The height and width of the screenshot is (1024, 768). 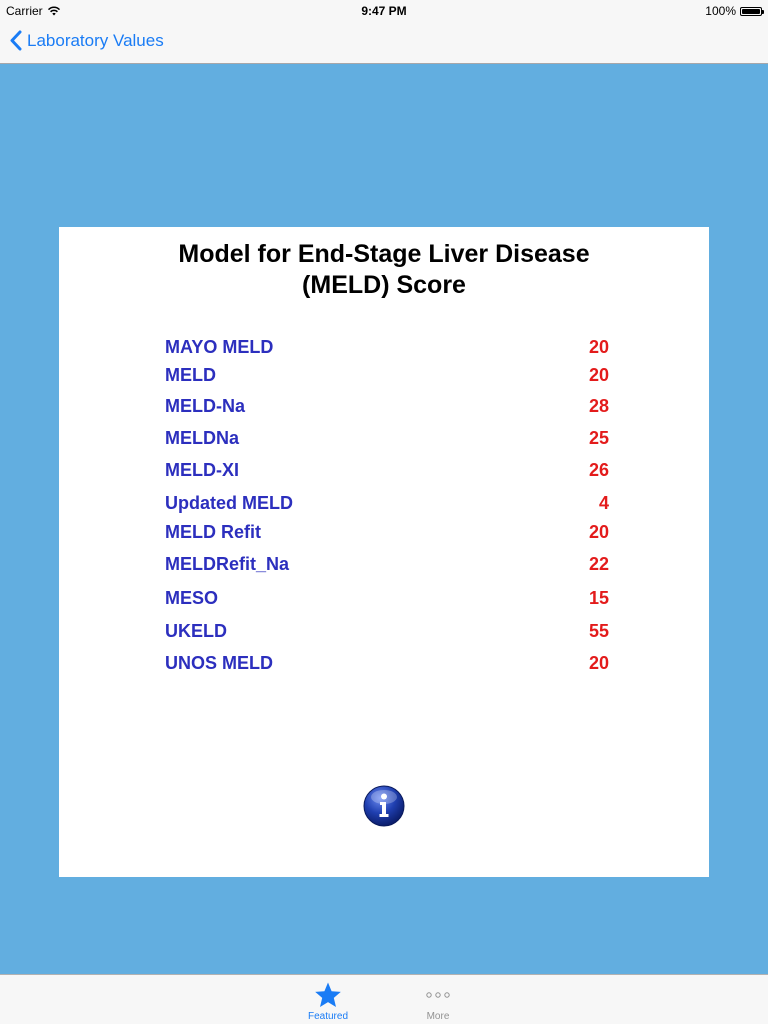 What do you see at coordinates (720, 11) in the screenshot?
I see `battery-percent: 100%` at bounding box center [720, 11].